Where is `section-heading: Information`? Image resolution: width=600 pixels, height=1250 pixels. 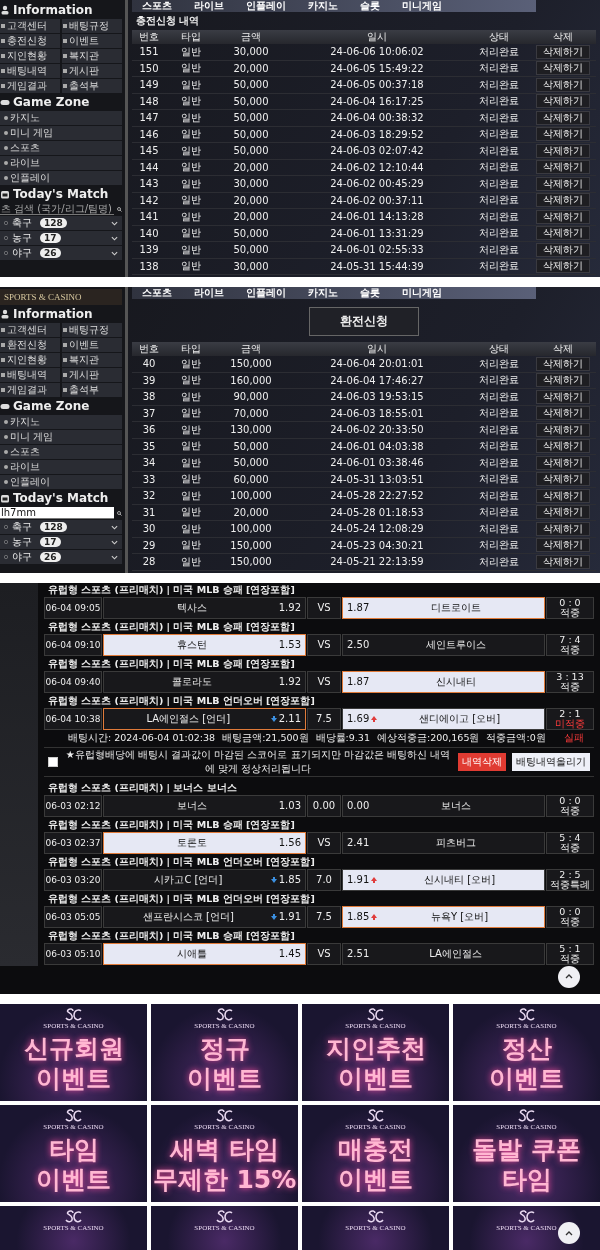 section-heading: Information is located at coordinates (53, 10).